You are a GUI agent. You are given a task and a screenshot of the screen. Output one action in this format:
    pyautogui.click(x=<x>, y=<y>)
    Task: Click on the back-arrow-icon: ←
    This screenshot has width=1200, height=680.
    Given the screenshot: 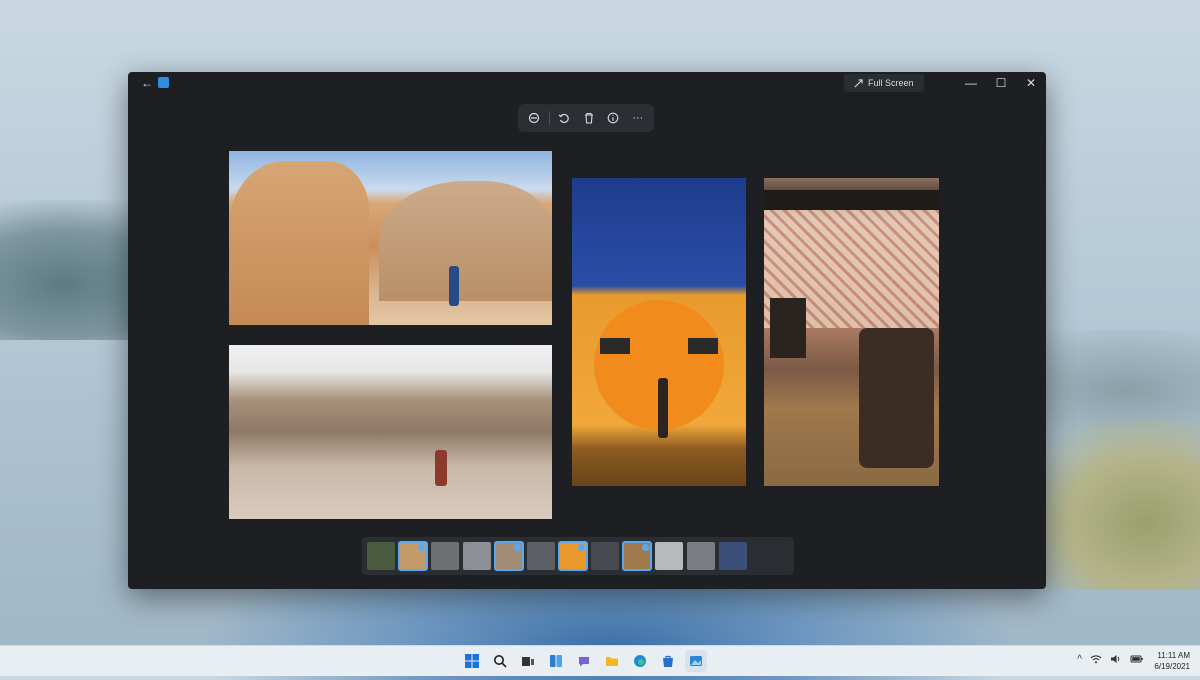 What is the action you would take?
    pyautogui.click(x=147, y=83)
    